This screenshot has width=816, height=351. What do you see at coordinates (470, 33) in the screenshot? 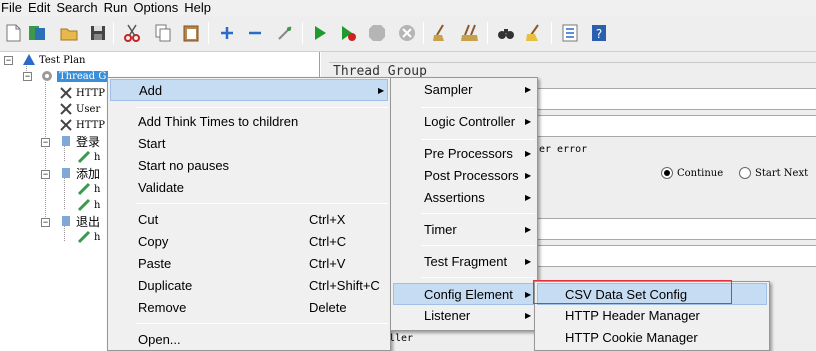
I see `clear-all-icon` at bounding box center [470, 33].